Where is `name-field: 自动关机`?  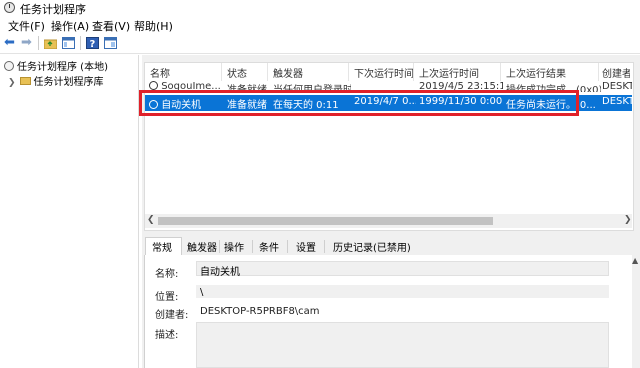 name-field: 自动关机 is located at coordinates (402, 269).